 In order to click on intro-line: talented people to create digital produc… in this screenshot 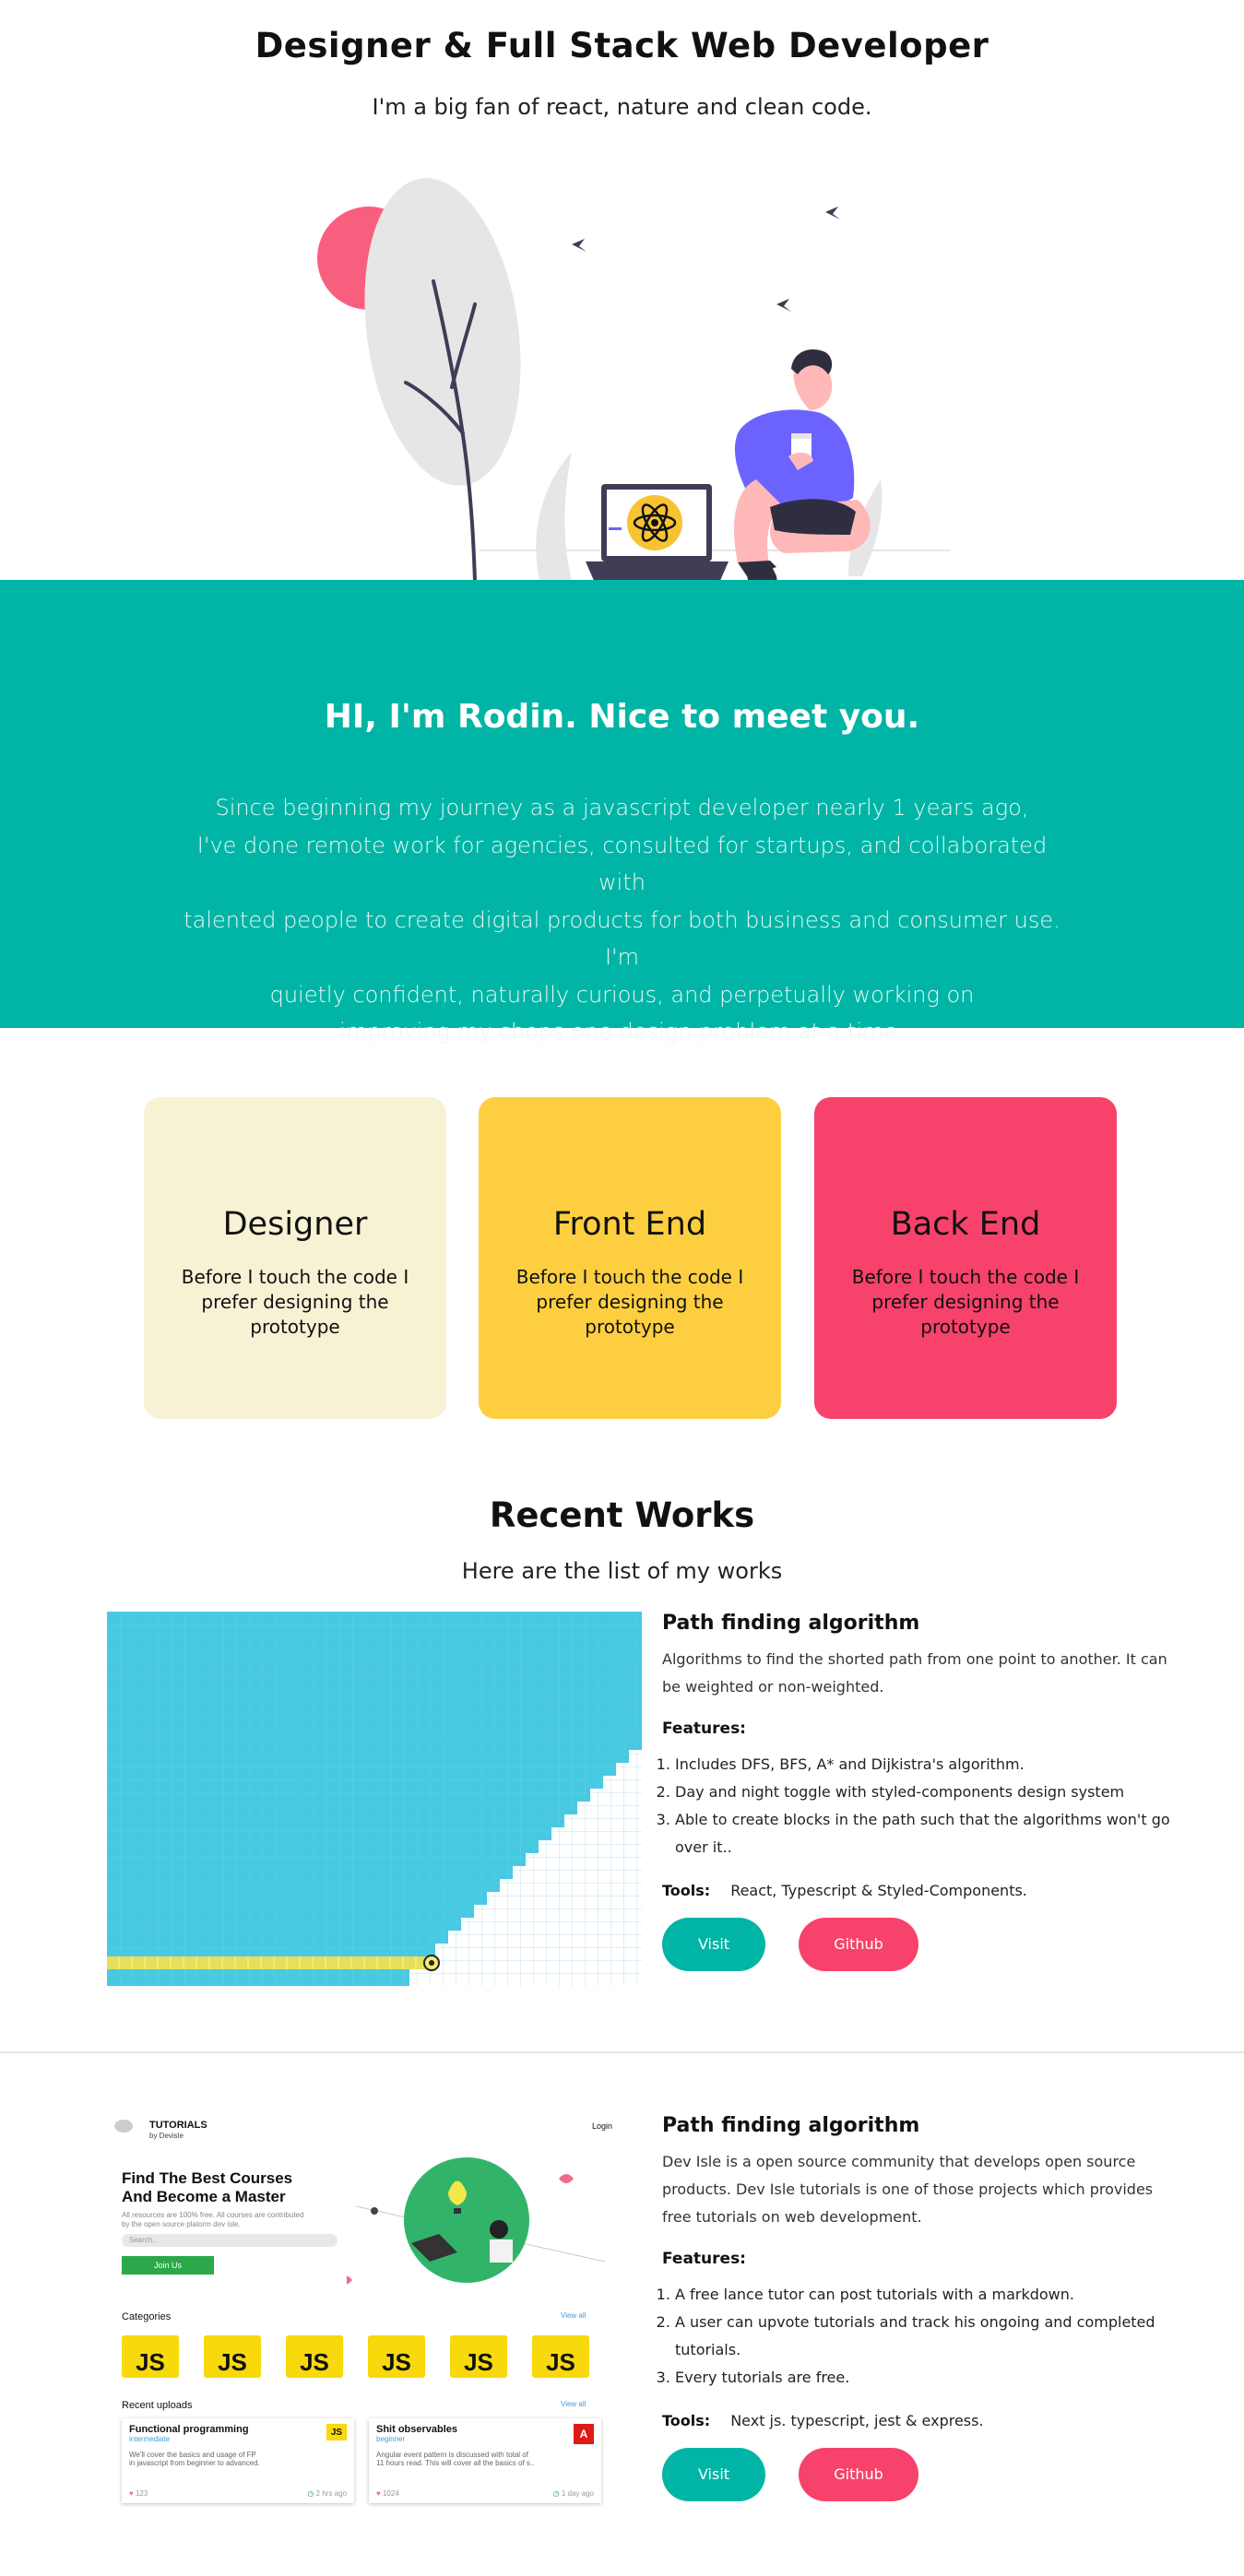, I will do `click(622, 938)`.